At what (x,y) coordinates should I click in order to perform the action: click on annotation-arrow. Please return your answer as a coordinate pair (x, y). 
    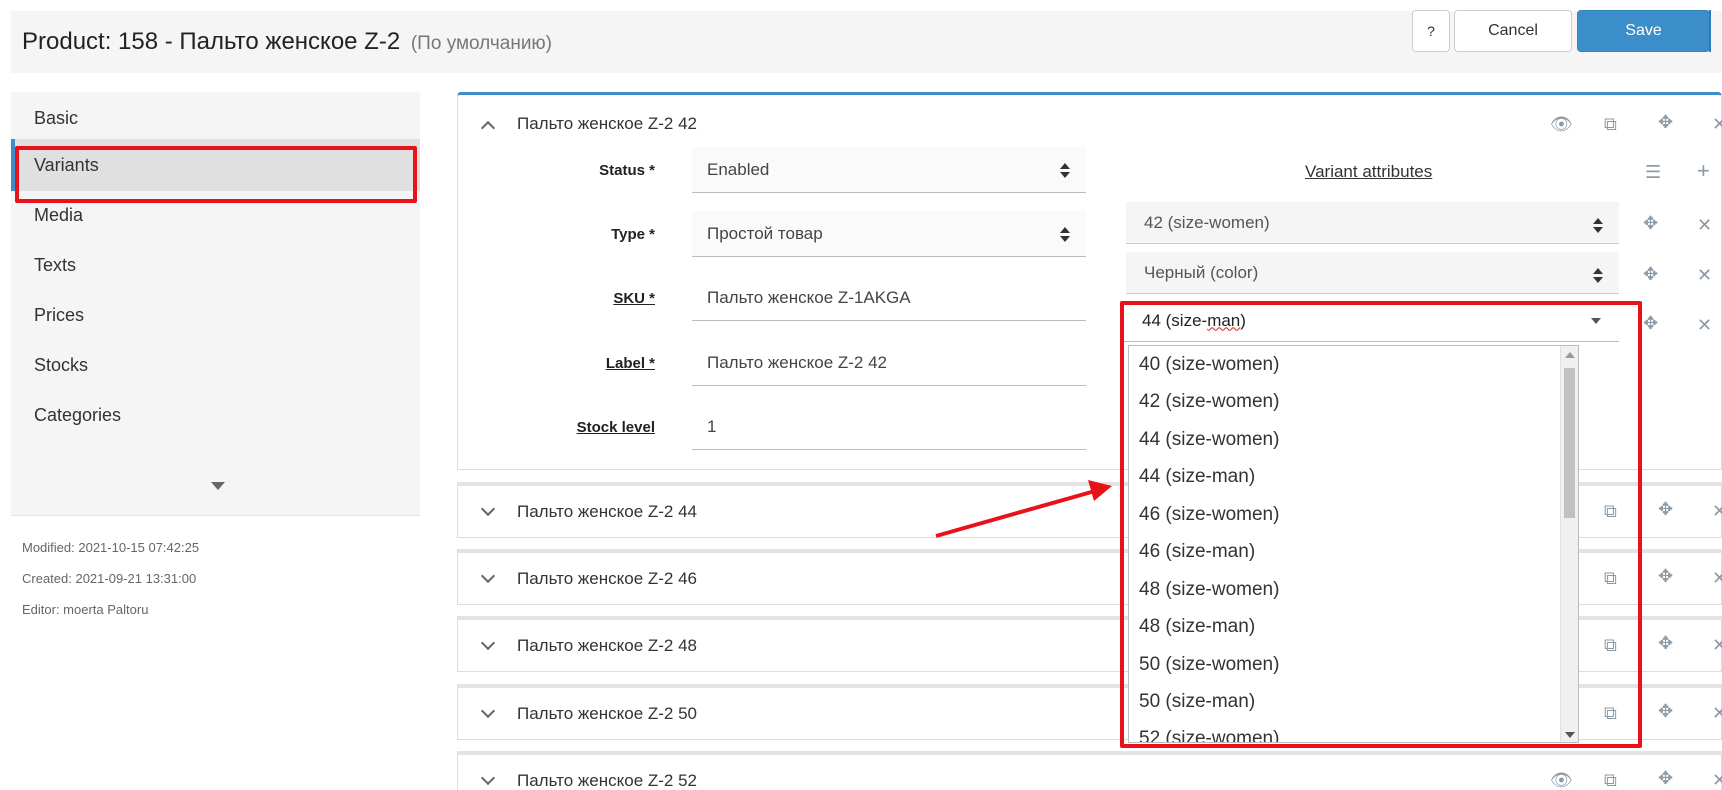
    Looking at the image, I should click on (1023, 509).